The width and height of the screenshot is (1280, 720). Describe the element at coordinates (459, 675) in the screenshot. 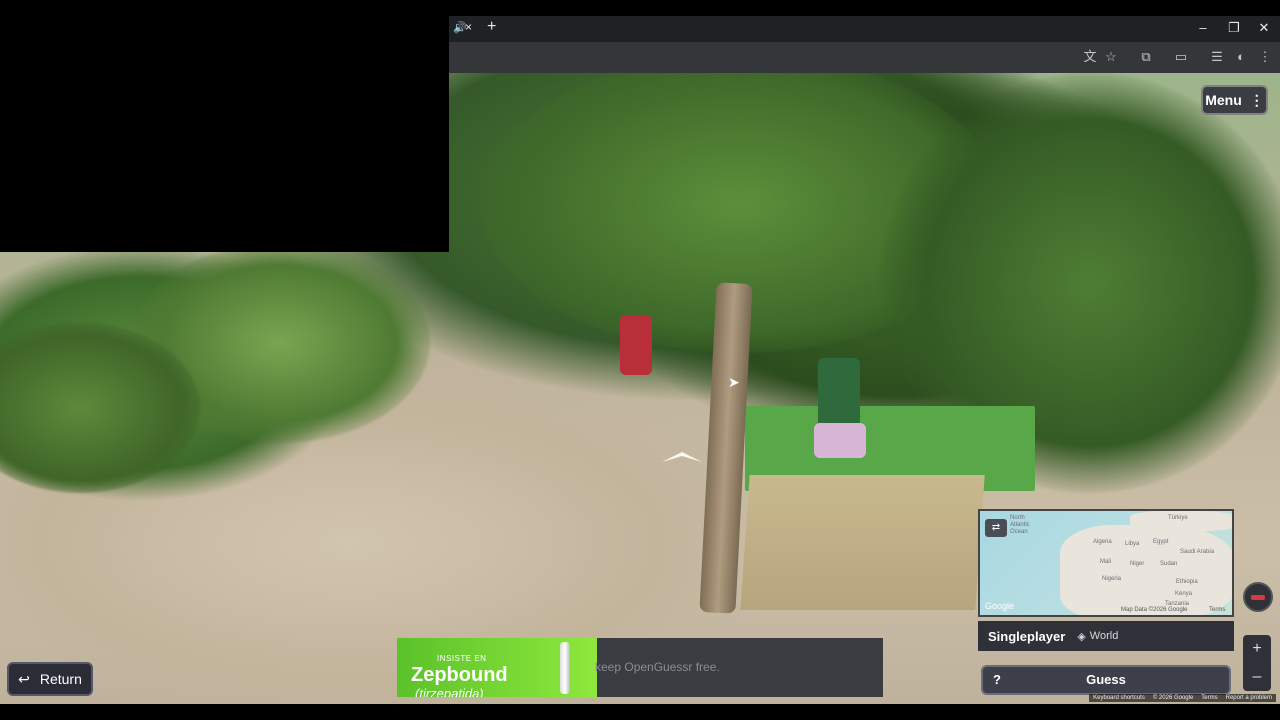

I see `ad-brand-name: Zepbound` at that location.